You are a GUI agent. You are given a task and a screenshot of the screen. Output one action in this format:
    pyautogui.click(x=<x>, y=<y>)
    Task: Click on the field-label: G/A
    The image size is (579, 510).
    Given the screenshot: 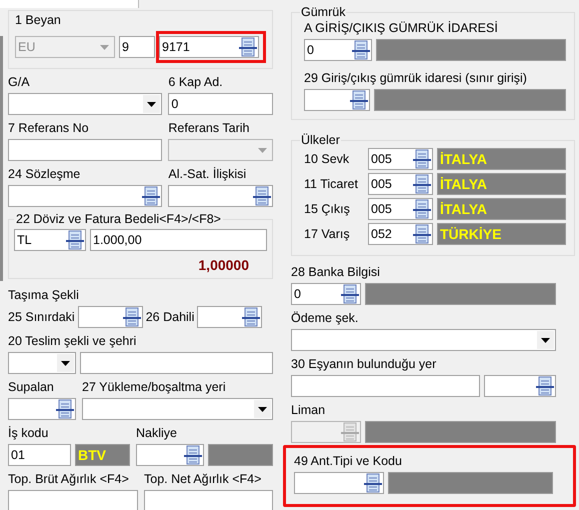 What is the action you would take?
    pyautogui.click(x=19, y=82)
    